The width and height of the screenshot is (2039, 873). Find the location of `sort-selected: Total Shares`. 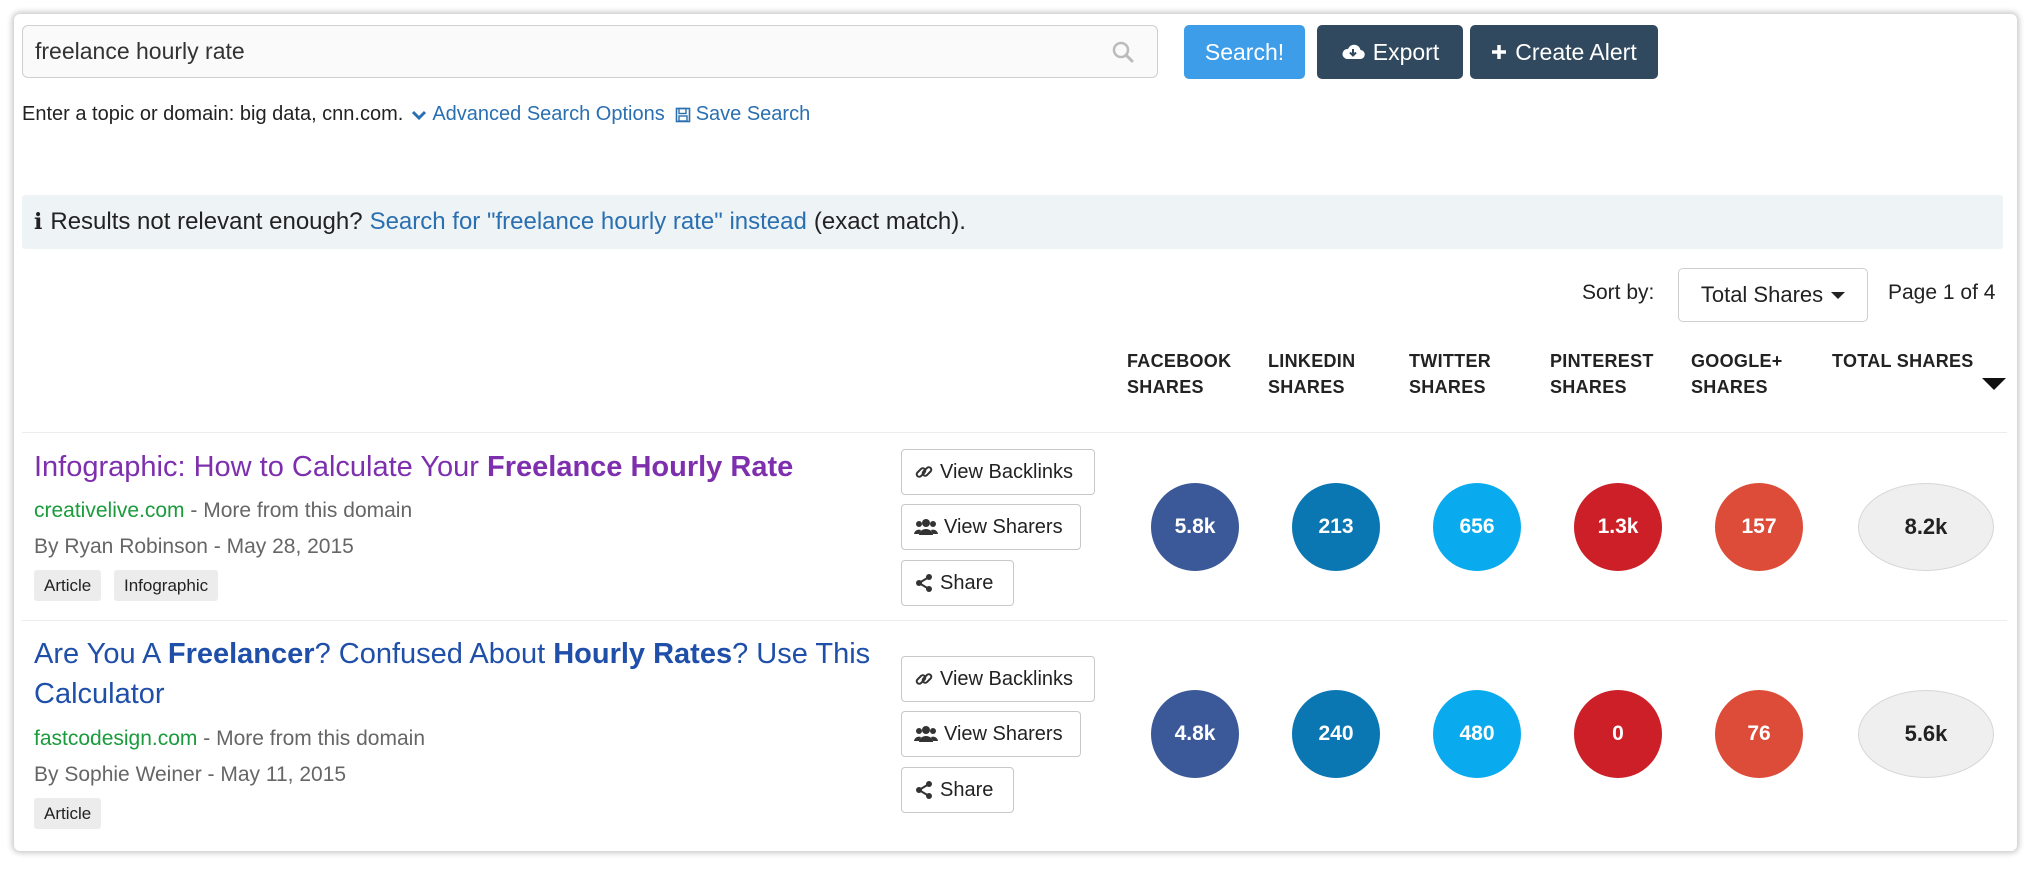

sort-selected: Total Shares is located at coordinates (1762, 294).